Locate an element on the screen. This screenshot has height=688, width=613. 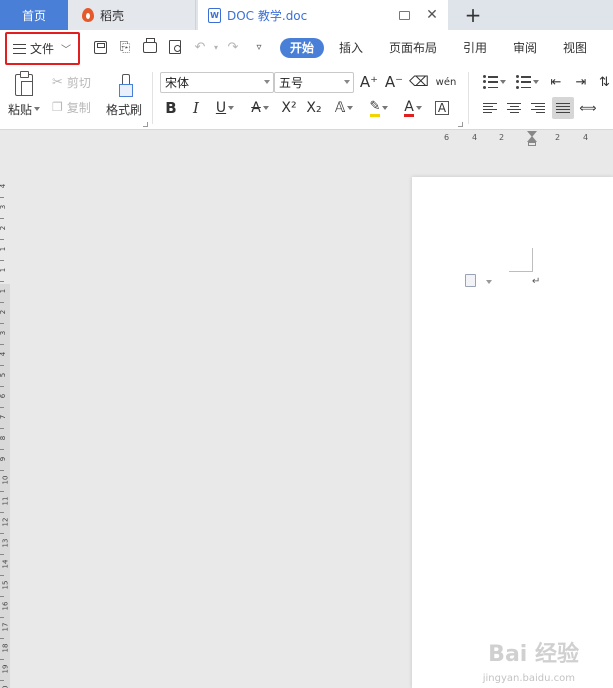
eraser-icon: ⌫ is located at coordinates (419, 82).